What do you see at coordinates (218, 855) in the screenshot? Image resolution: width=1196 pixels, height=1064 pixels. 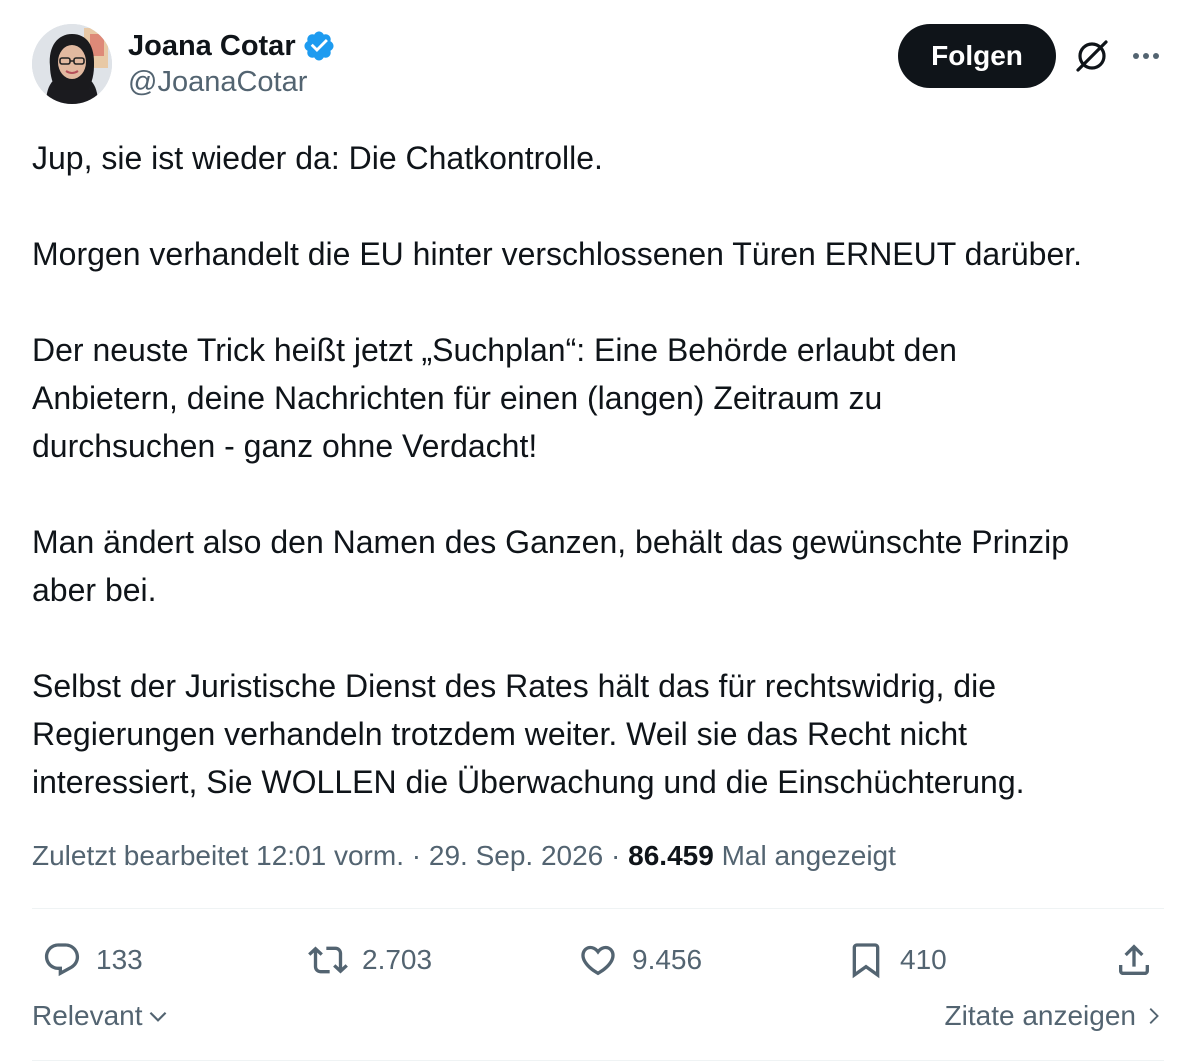 I see `edited-timestamp: Zuletzt bearbeitet 12:01 vorm.` at bounding box center [218, 855].